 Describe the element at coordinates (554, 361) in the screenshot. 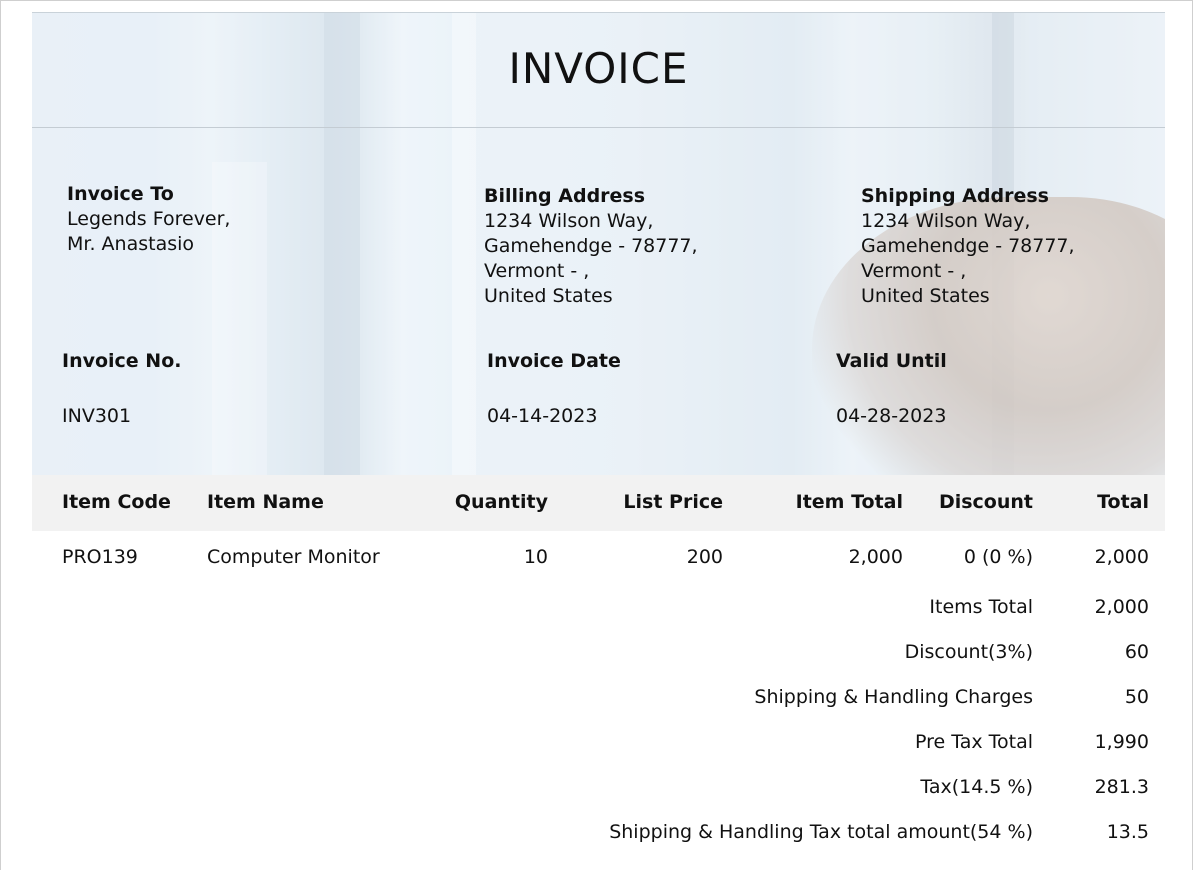

I see `invoice-date-label: Invoice Date` at that location.